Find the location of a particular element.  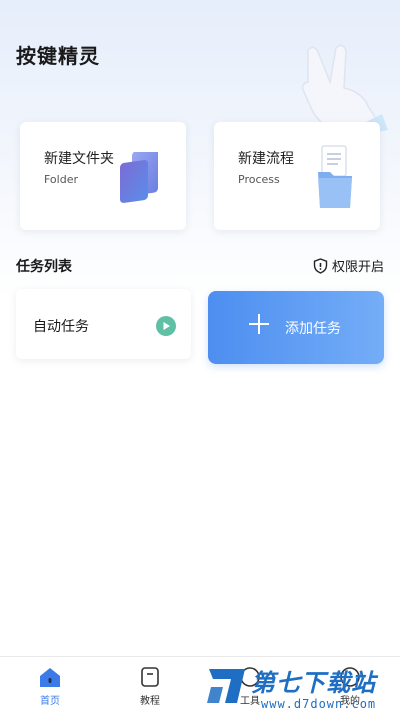

new-folder-subtitle: Folder is located at coordinates (61, 179).